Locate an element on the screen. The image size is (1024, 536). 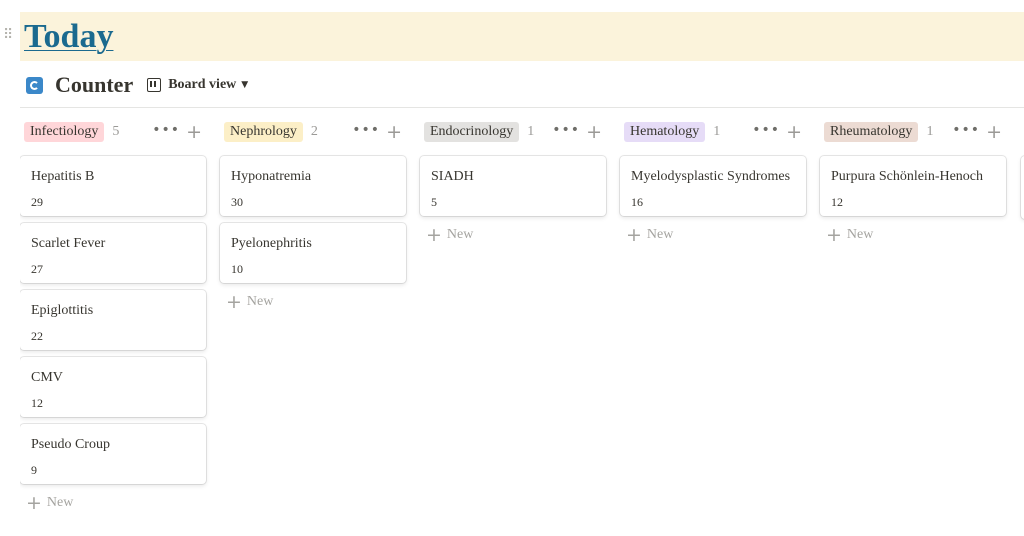
database-icon is located at coordinates (34, 85).